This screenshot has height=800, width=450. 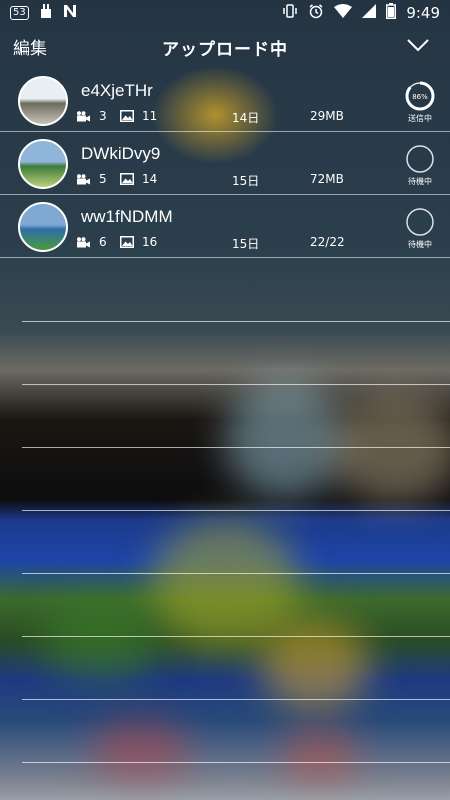 I want to click on album-name: e4XjeTHr, so click(x=117, y=90).